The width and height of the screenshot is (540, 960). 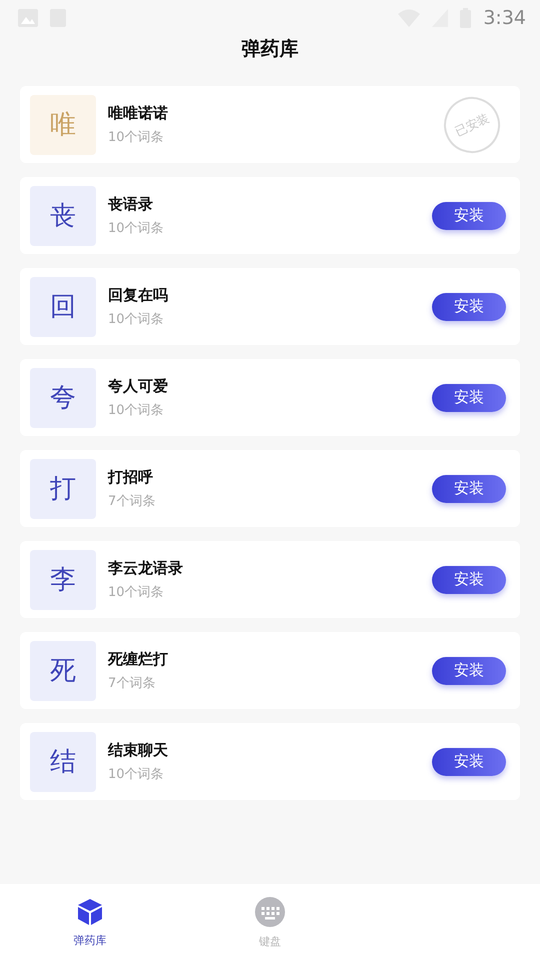 I want to click on page-title: 弹药库, so click(x=270, y=49).